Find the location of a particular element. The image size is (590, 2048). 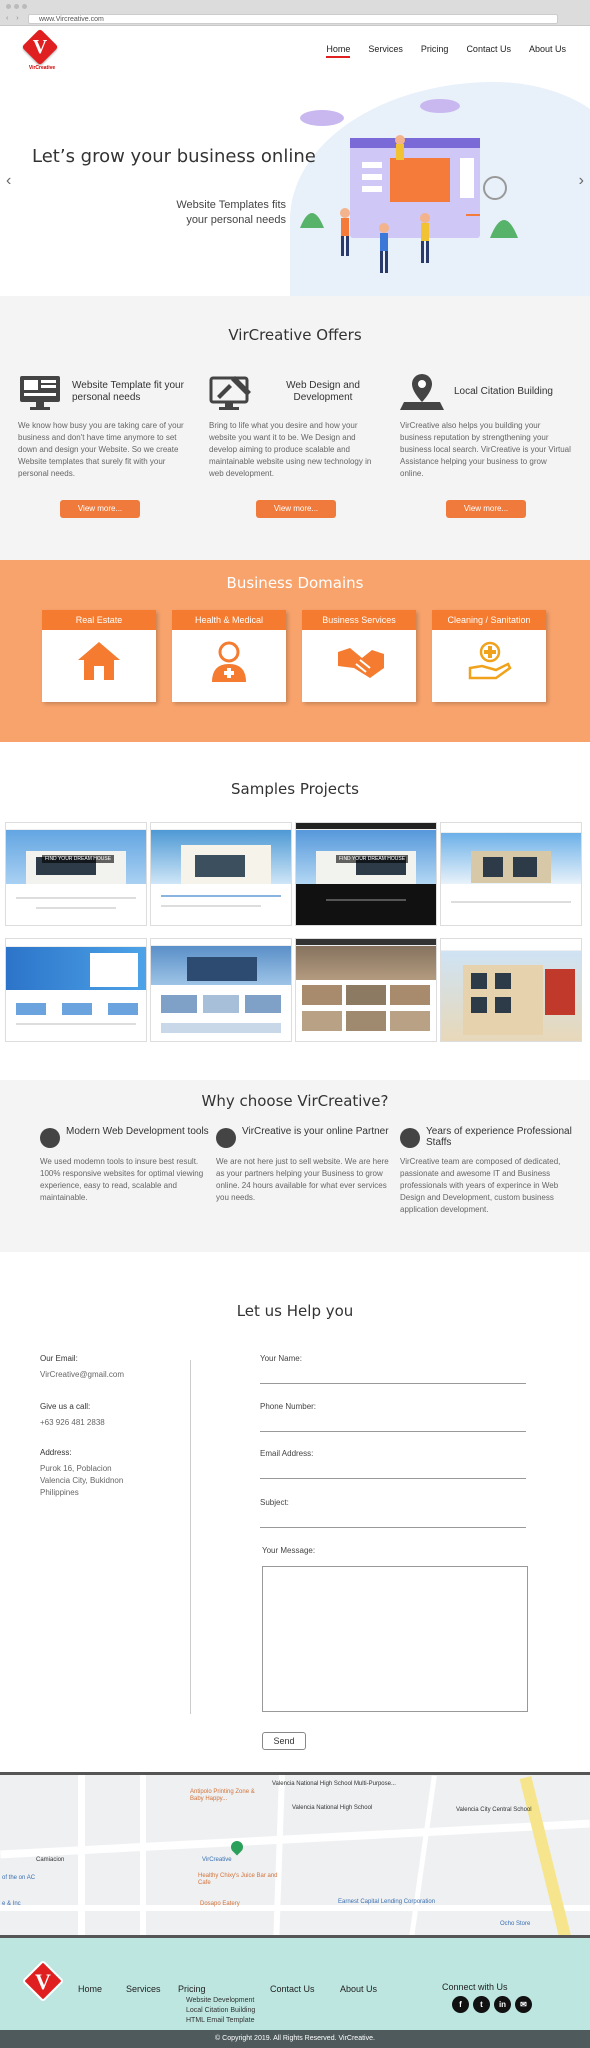

address-line: Purok 16, Poblacion is located at coordinates (76, 1468).